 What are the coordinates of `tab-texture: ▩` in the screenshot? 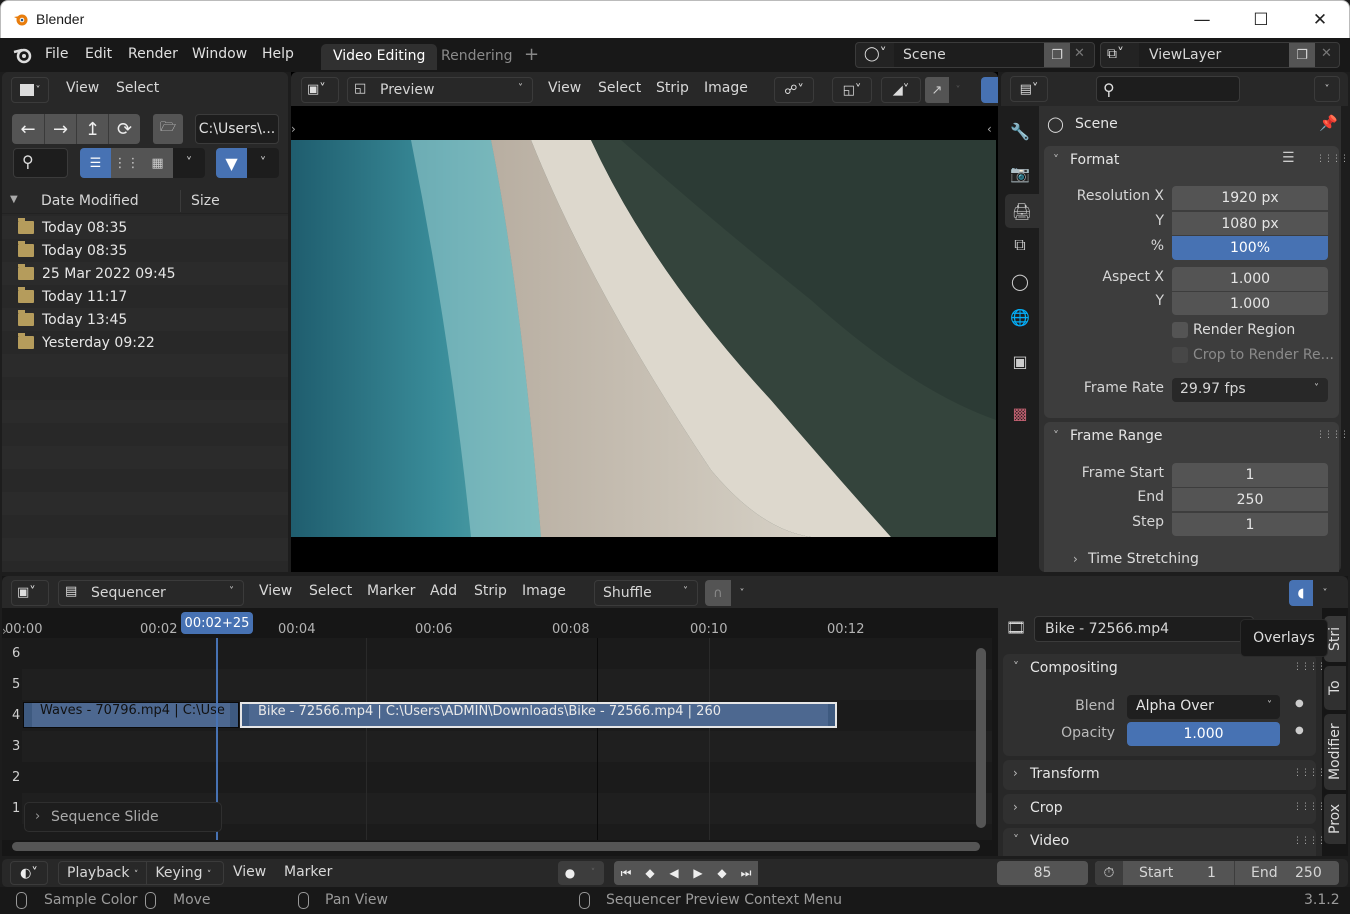 It's located at (1020, 413).